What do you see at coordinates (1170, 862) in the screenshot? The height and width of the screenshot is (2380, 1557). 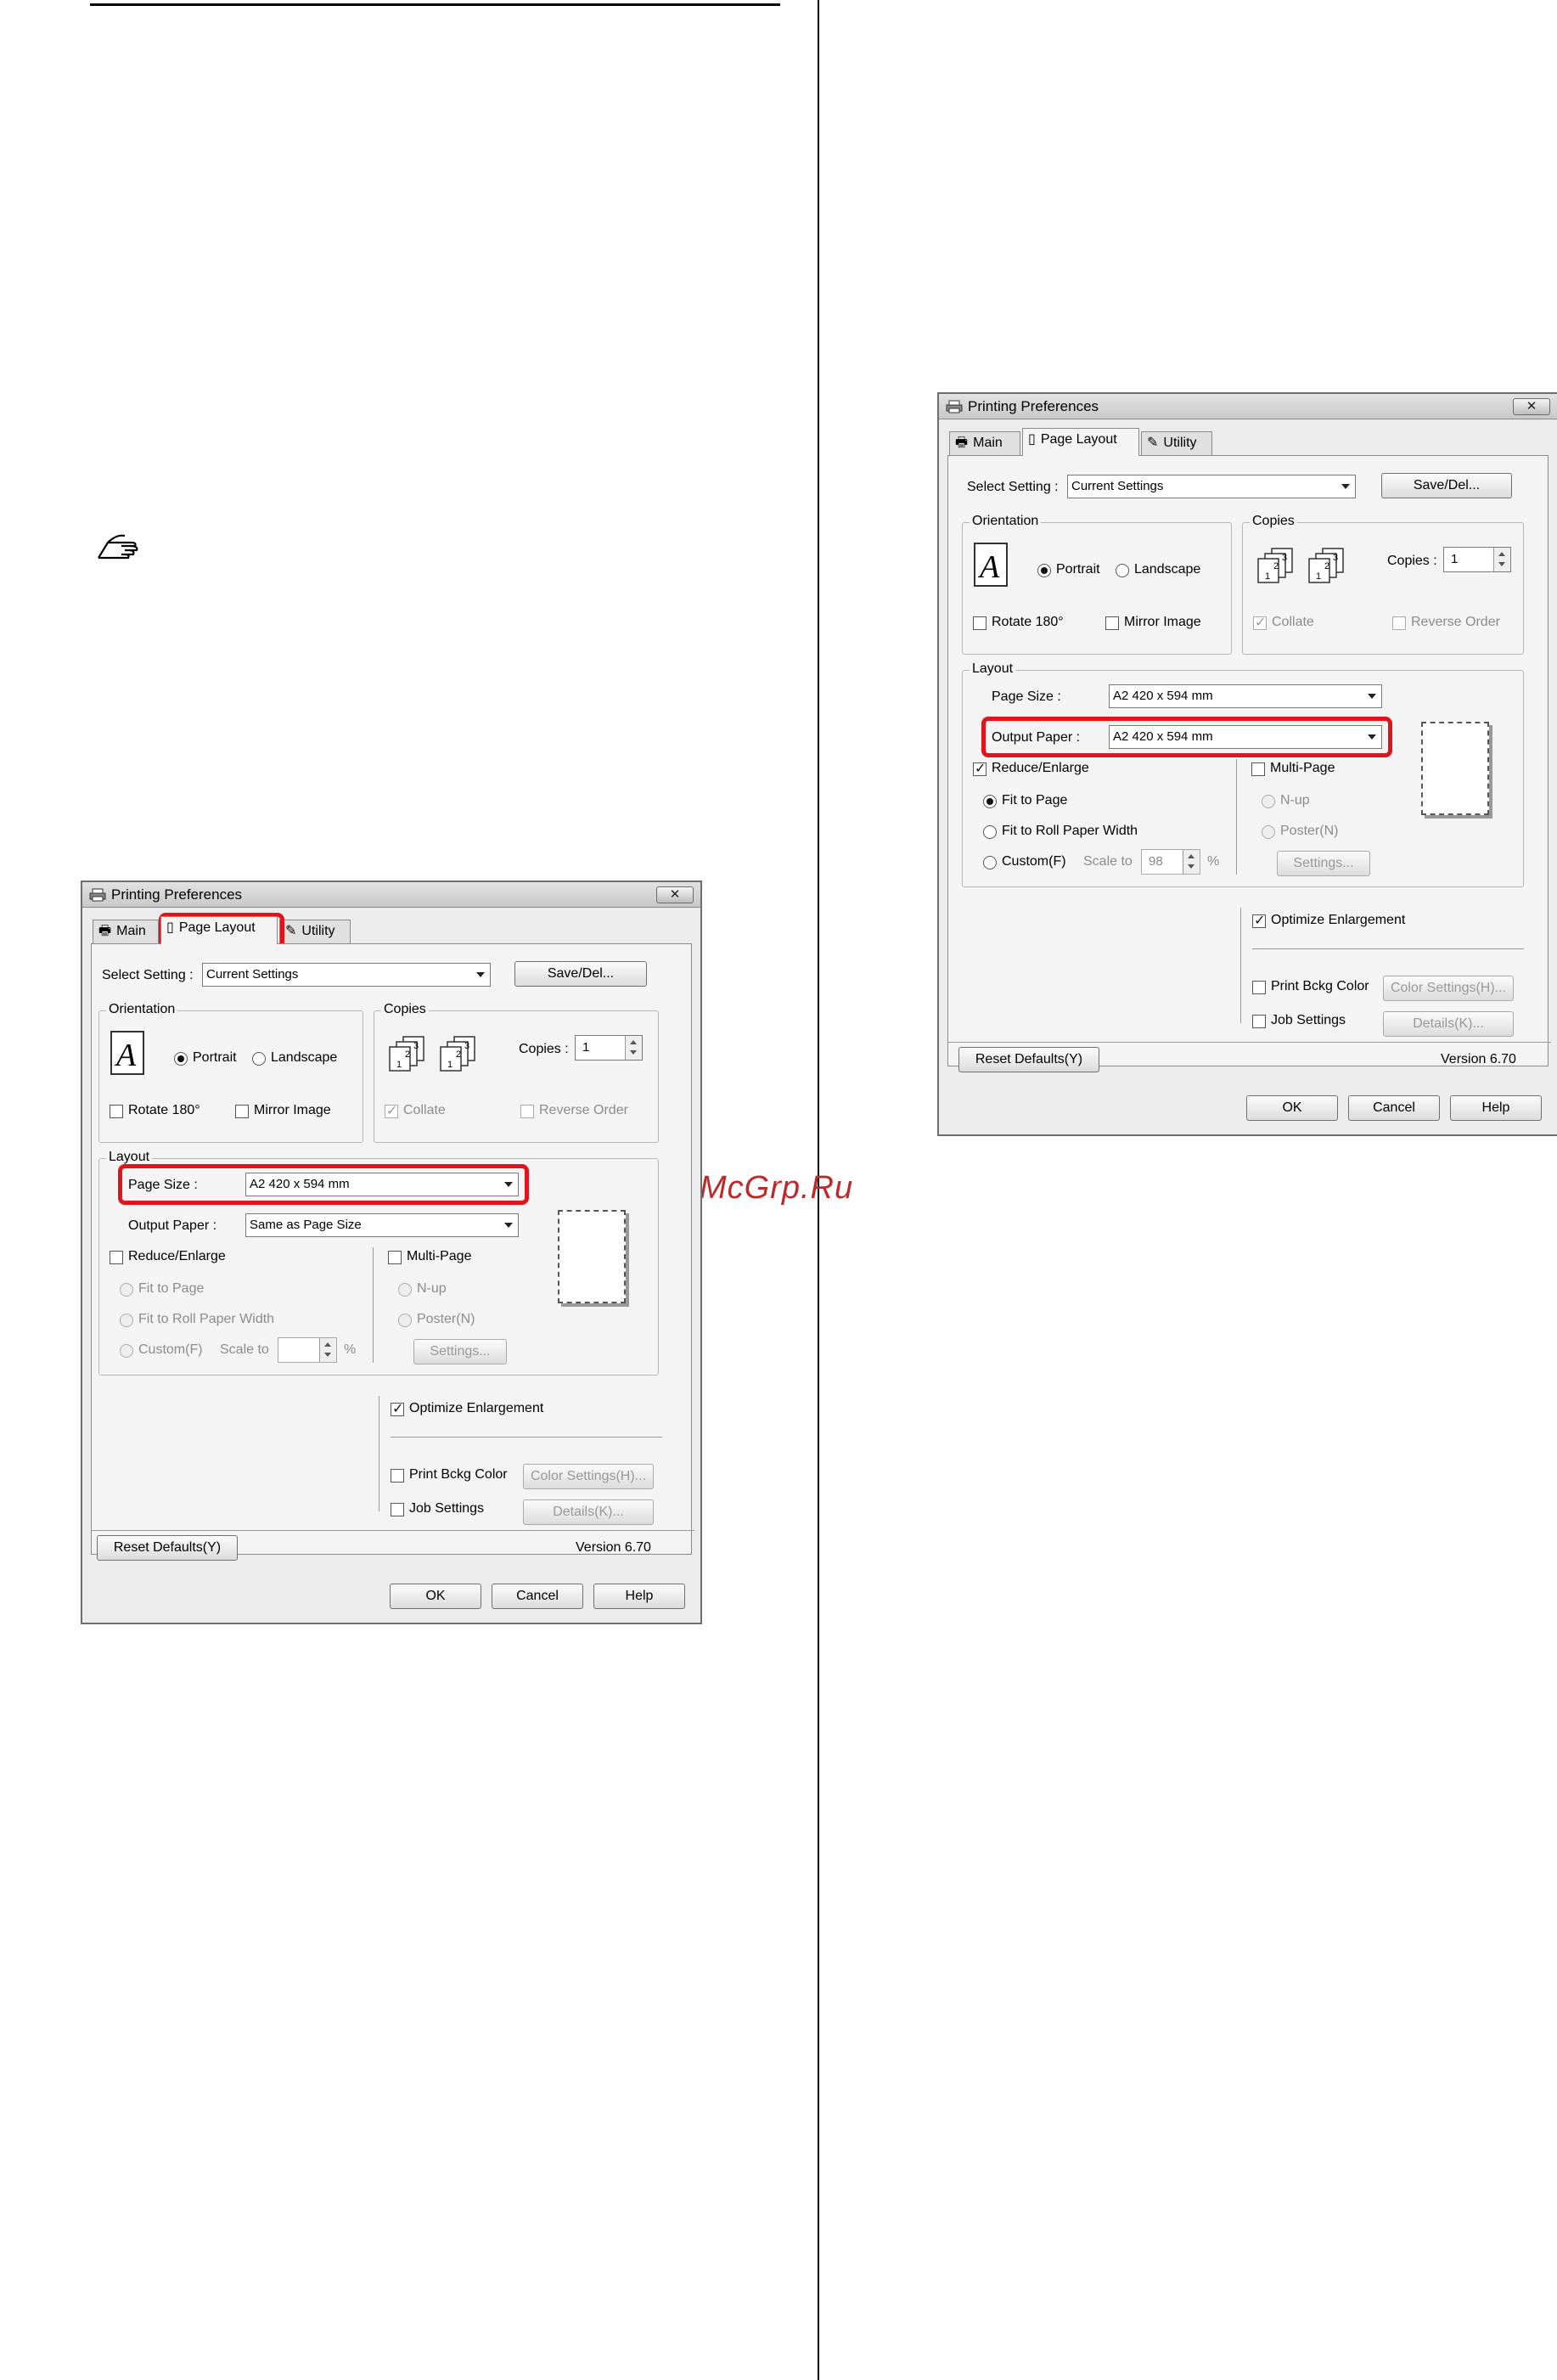 I see `scale-spinner: 98` at bounding box center [1170, 862].